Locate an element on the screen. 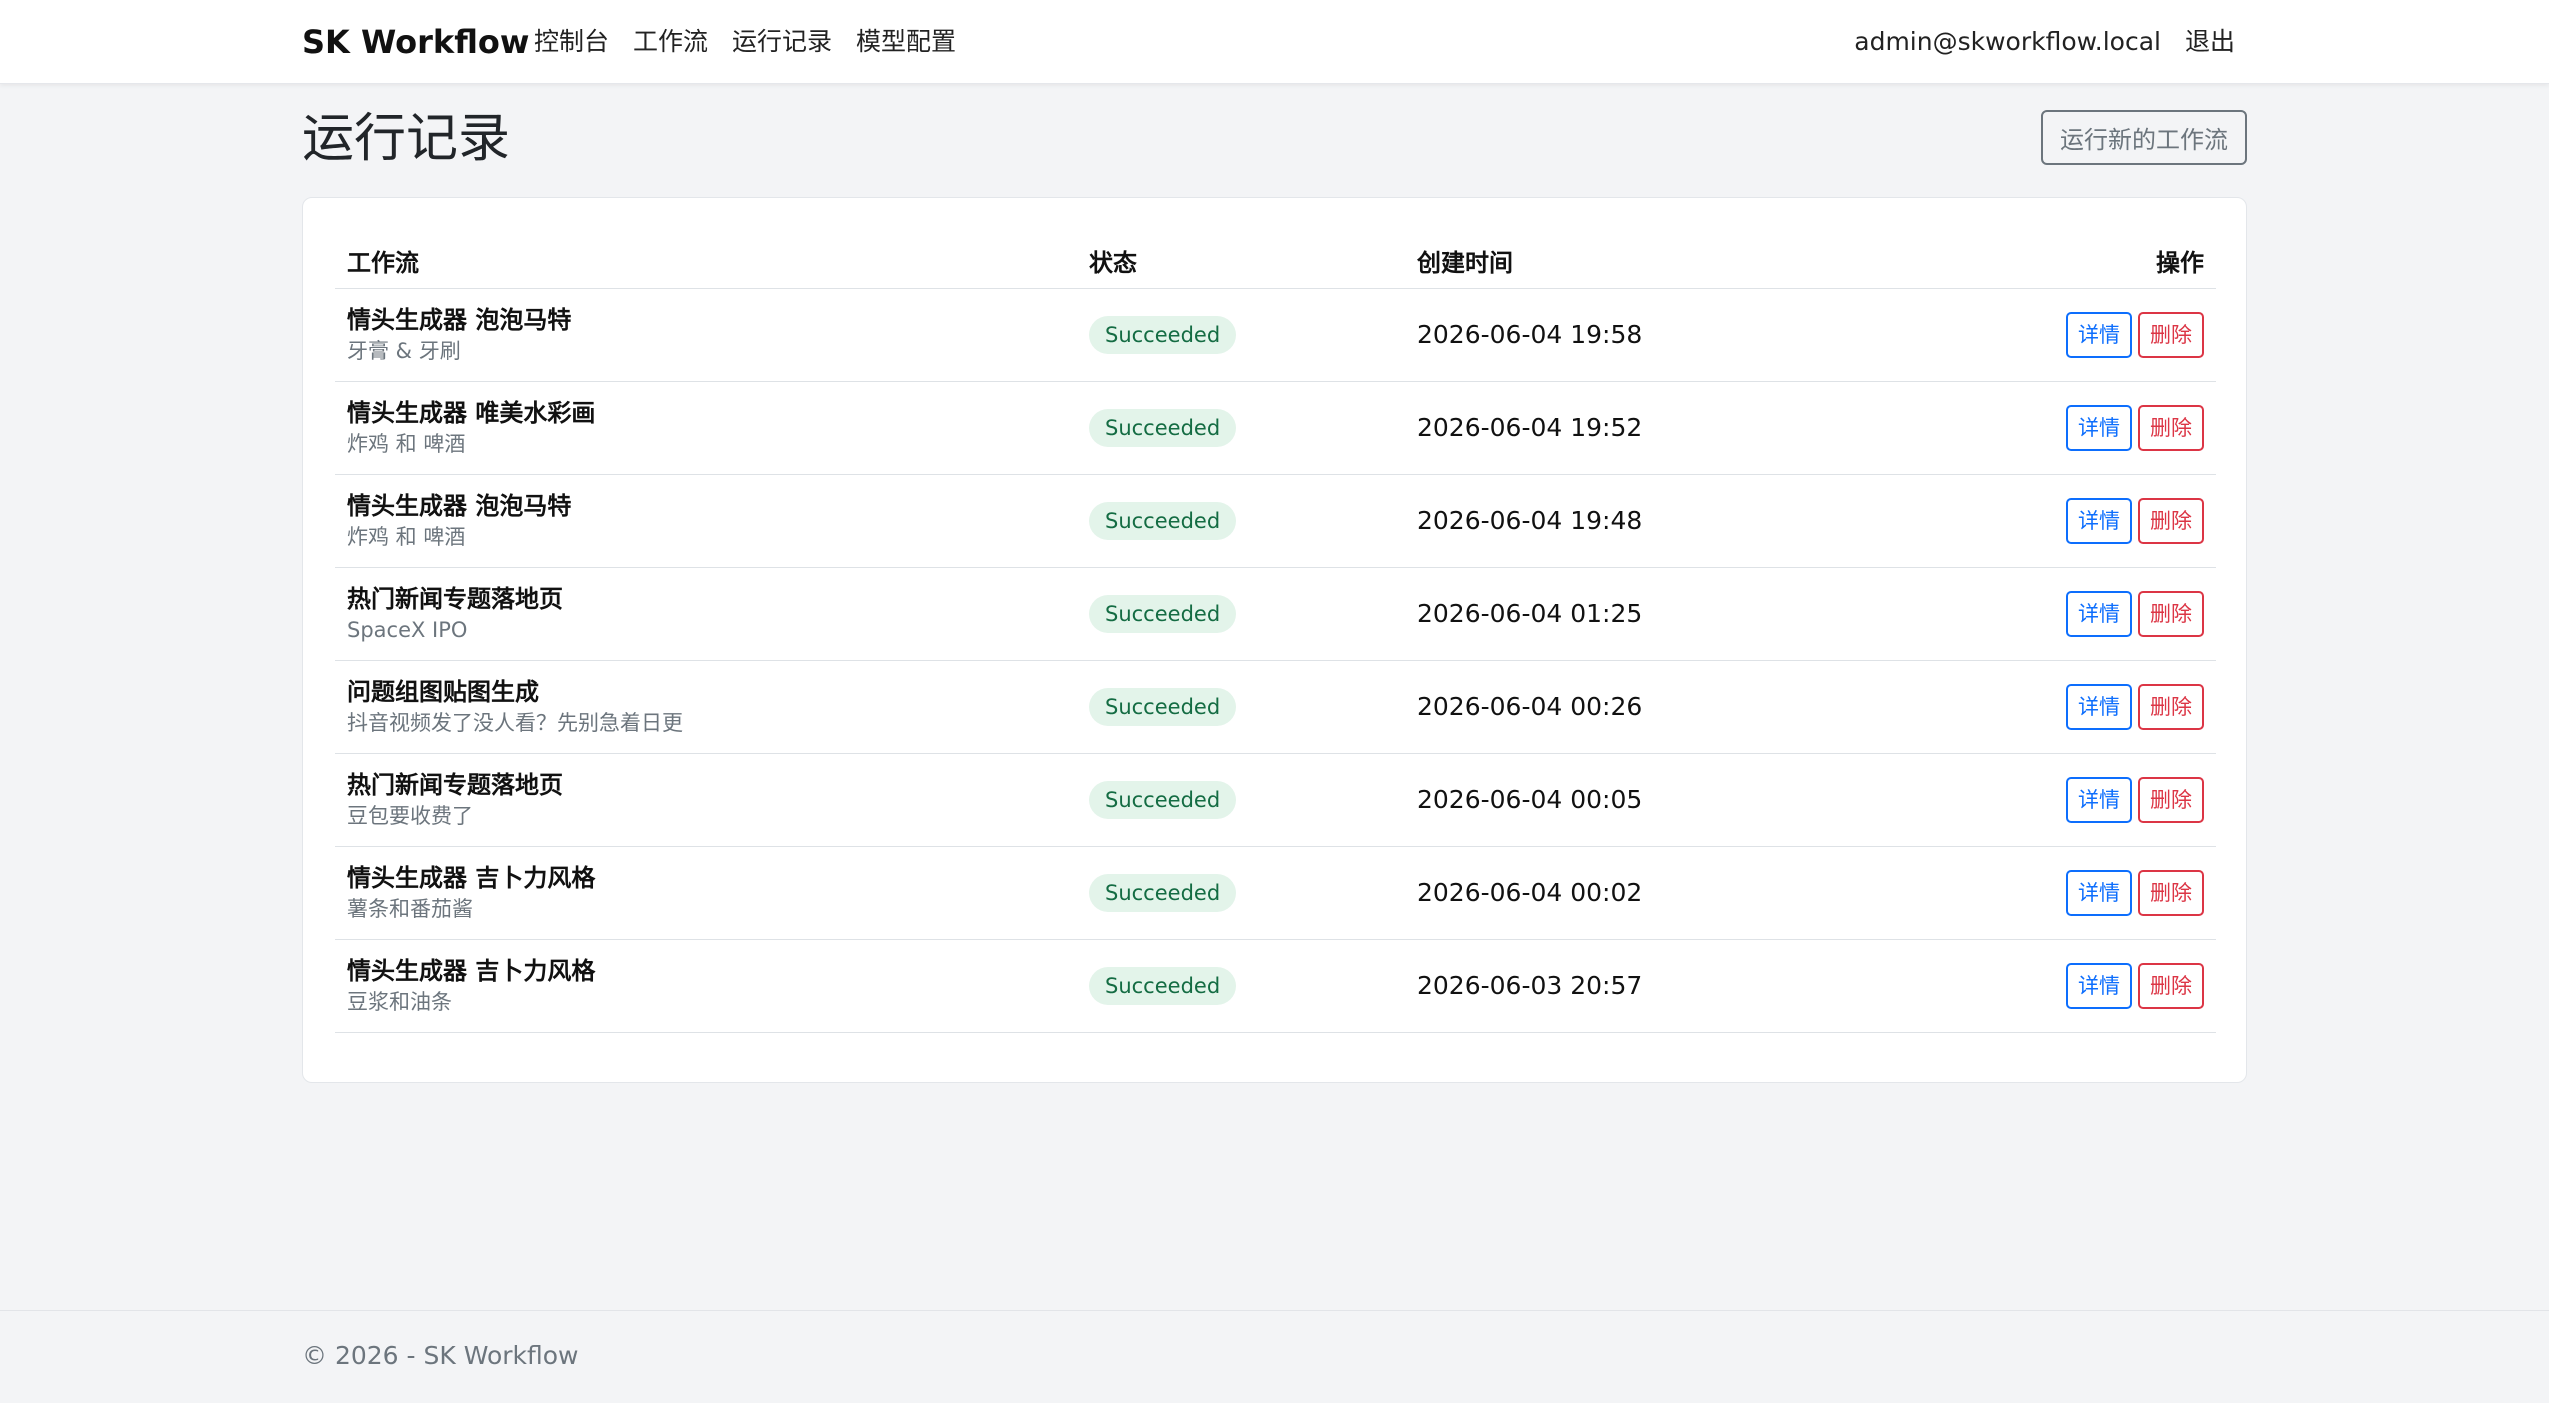  created-cell: 2026-06-04 19:58 is located at coordinates (1665, 335).